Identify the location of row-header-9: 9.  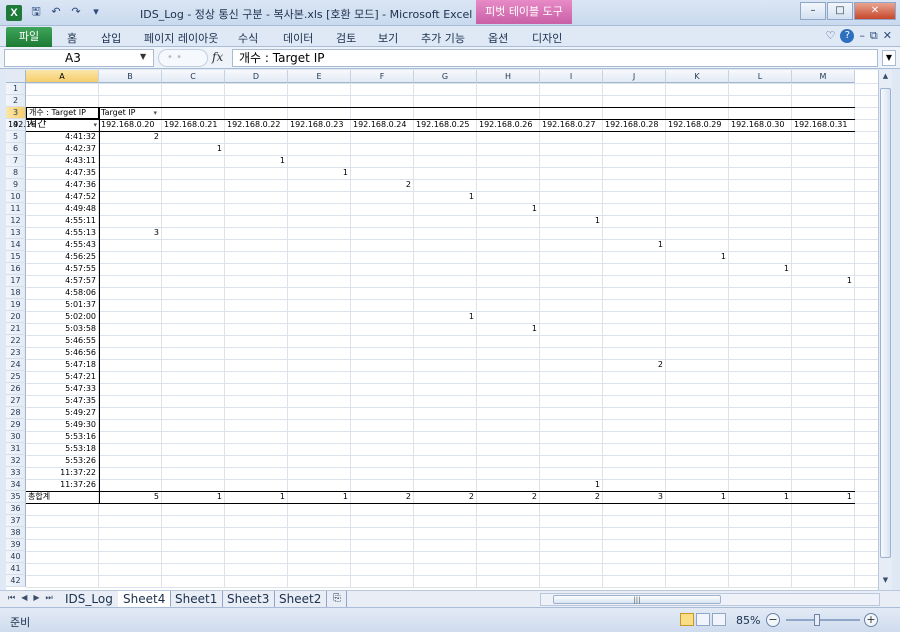
(16, 185).